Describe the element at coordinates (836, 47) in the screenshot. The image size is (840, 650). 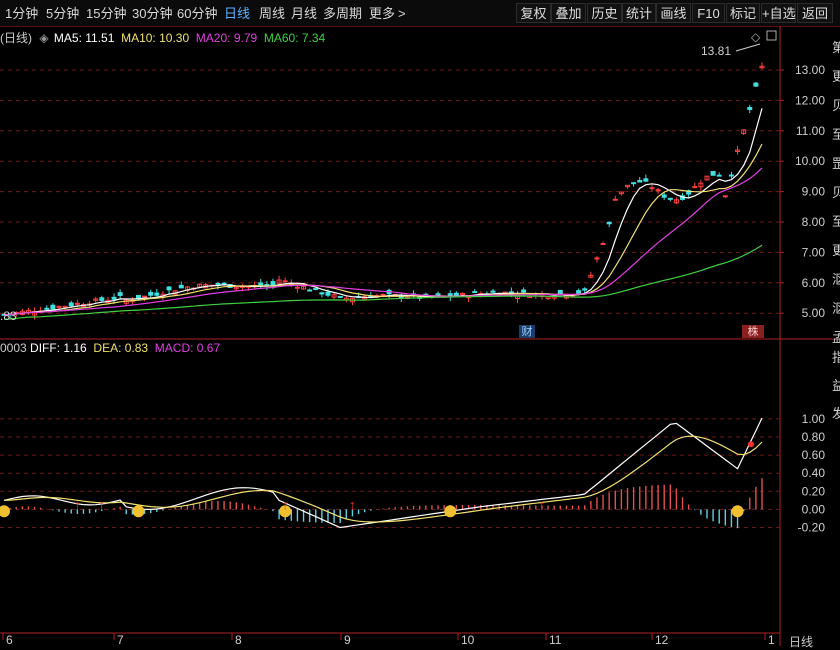
I see `right-edge-char: 第` at that location.